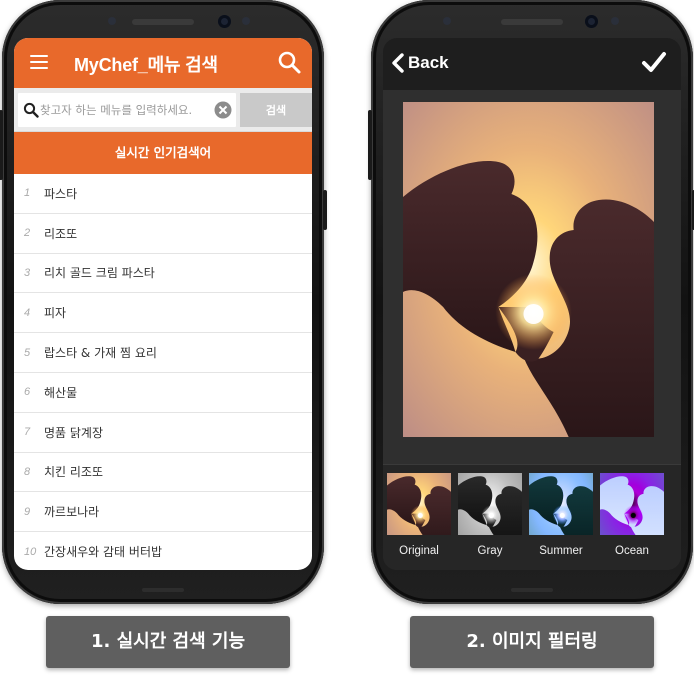  What do you see at coordinates (163, 234) in the screenshot?
I see `trending-item: 2 리조또` at bounding box center [163, 234].